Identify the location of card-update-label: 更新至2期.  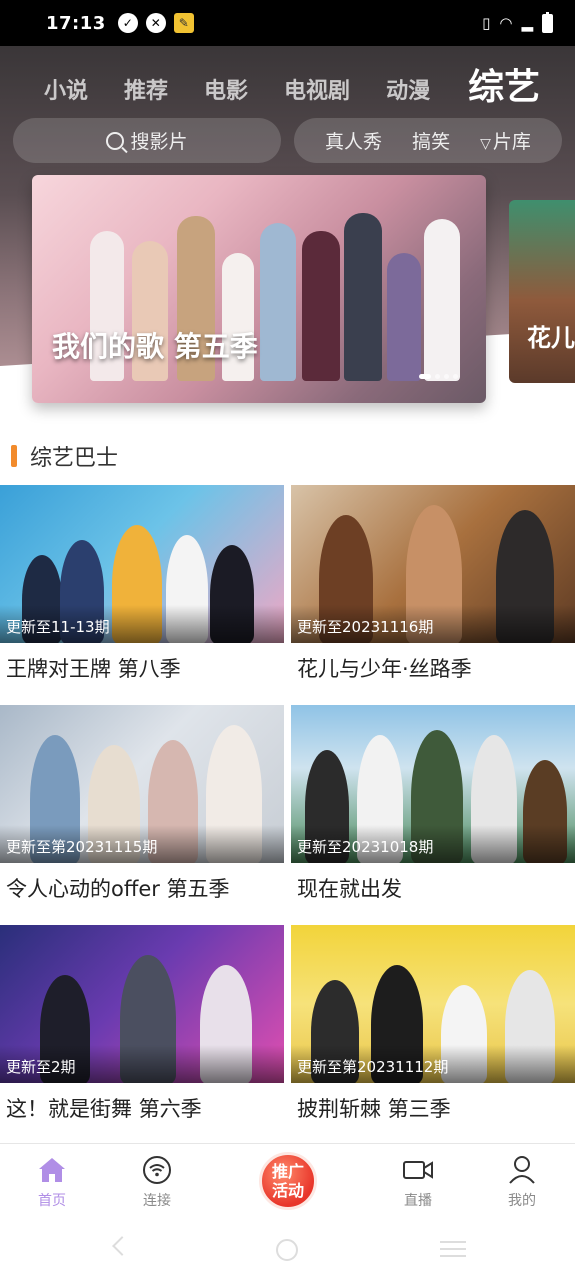
(41, 1067).